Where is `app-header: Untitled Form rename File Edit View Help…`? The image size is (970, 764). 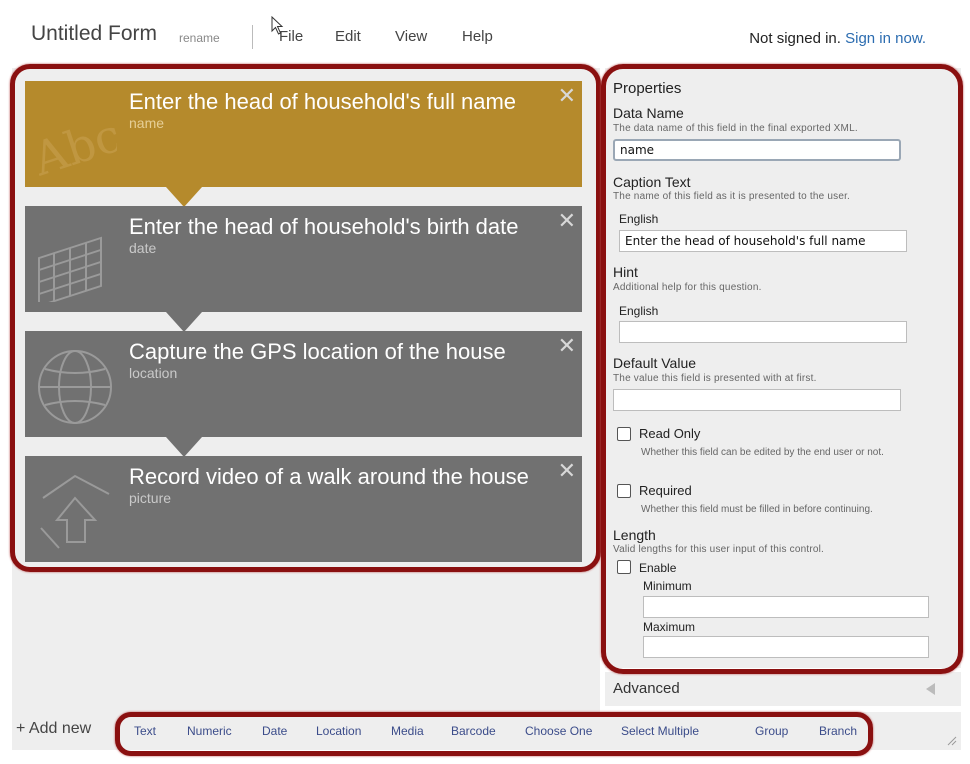
app-header: Untitled Form rename File Edit View Help… is located at coordinates (485, 34).